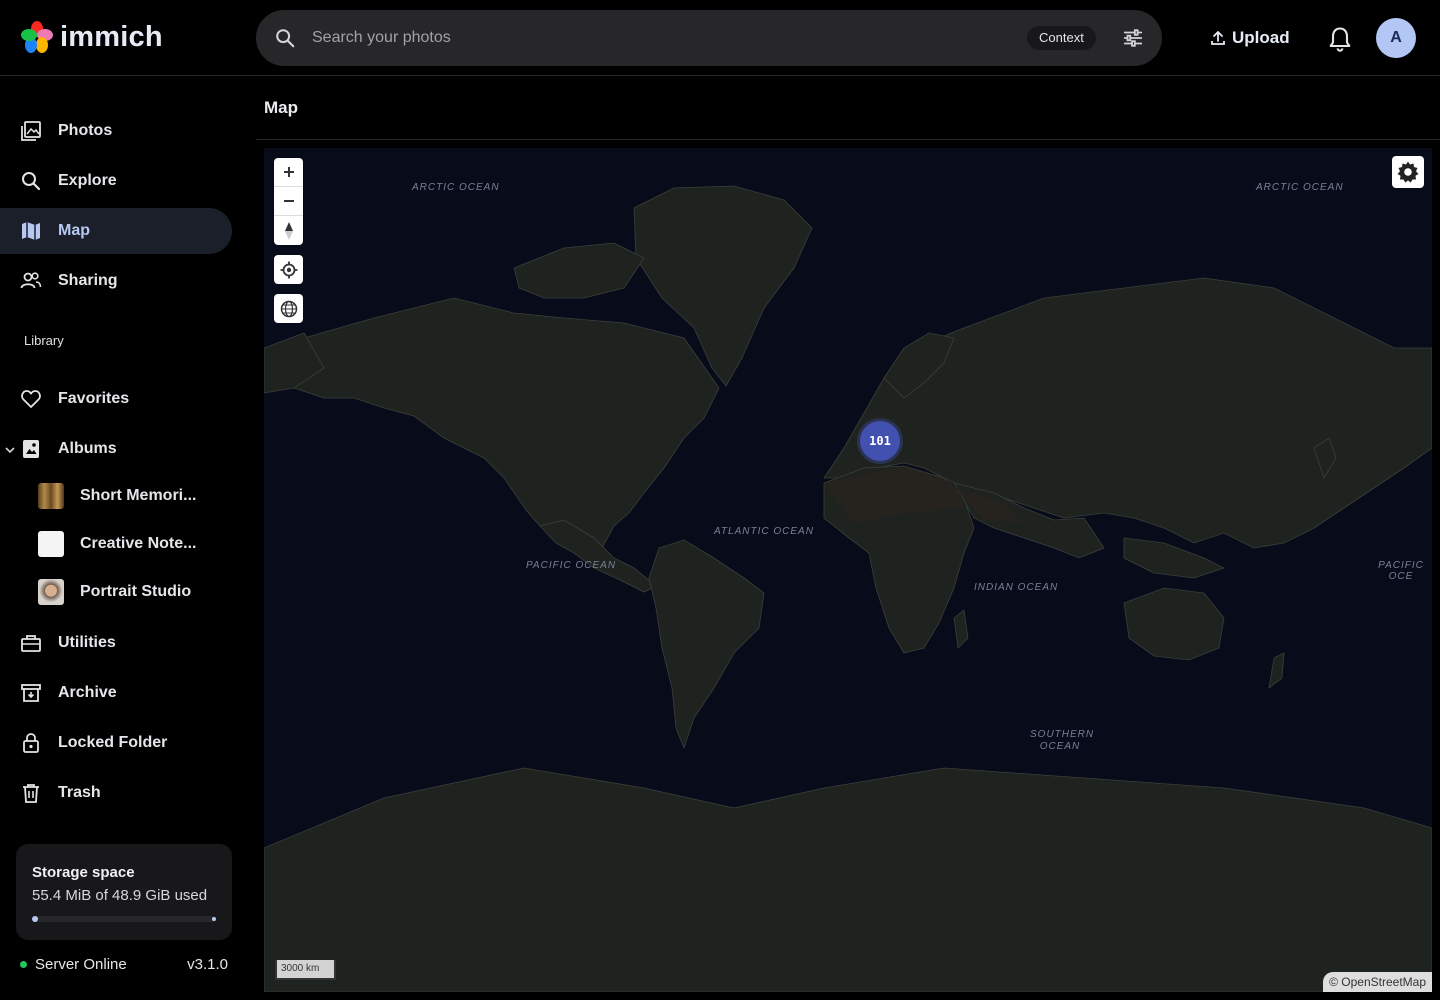  I want to click on magnify-icon, so click(31, 181).